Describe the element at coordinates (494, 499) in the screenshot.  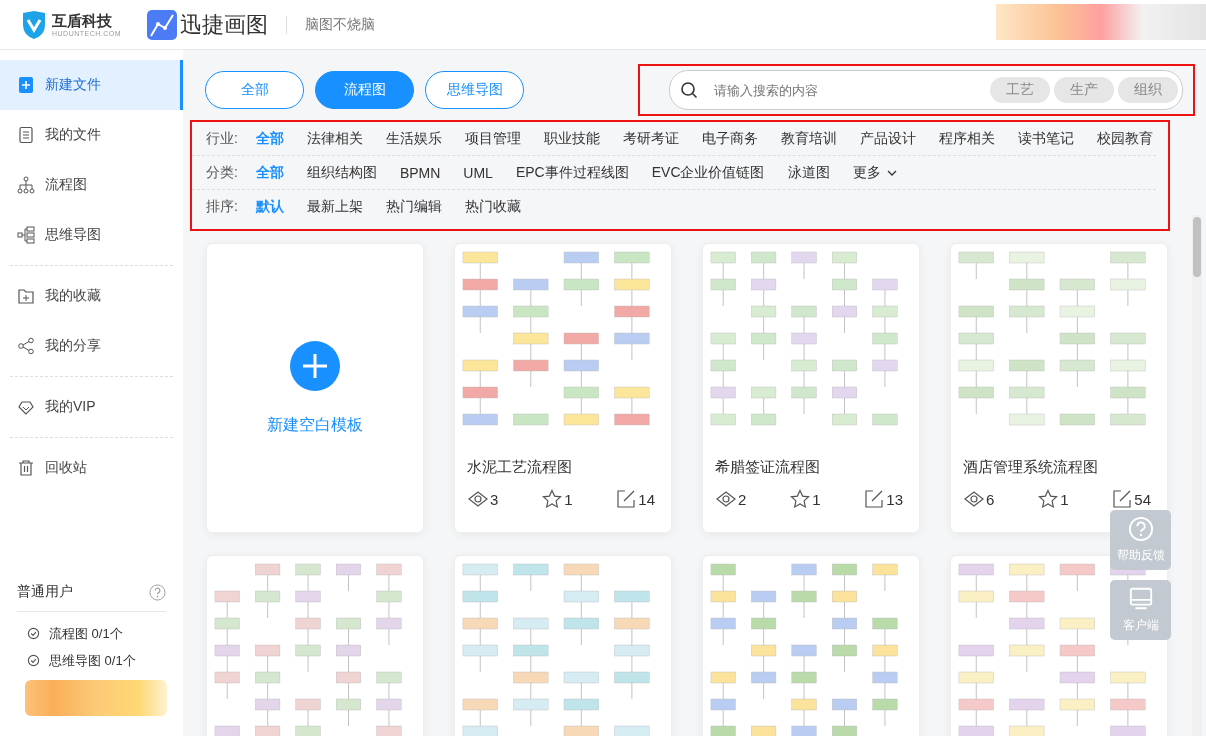
I see `view-count: 3` at that location.